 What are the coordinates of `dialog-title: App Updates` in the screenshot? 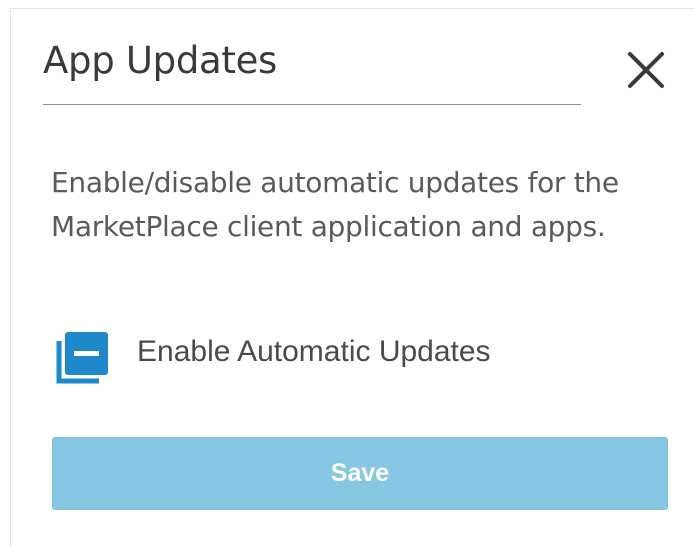 It's located at (160, 60).